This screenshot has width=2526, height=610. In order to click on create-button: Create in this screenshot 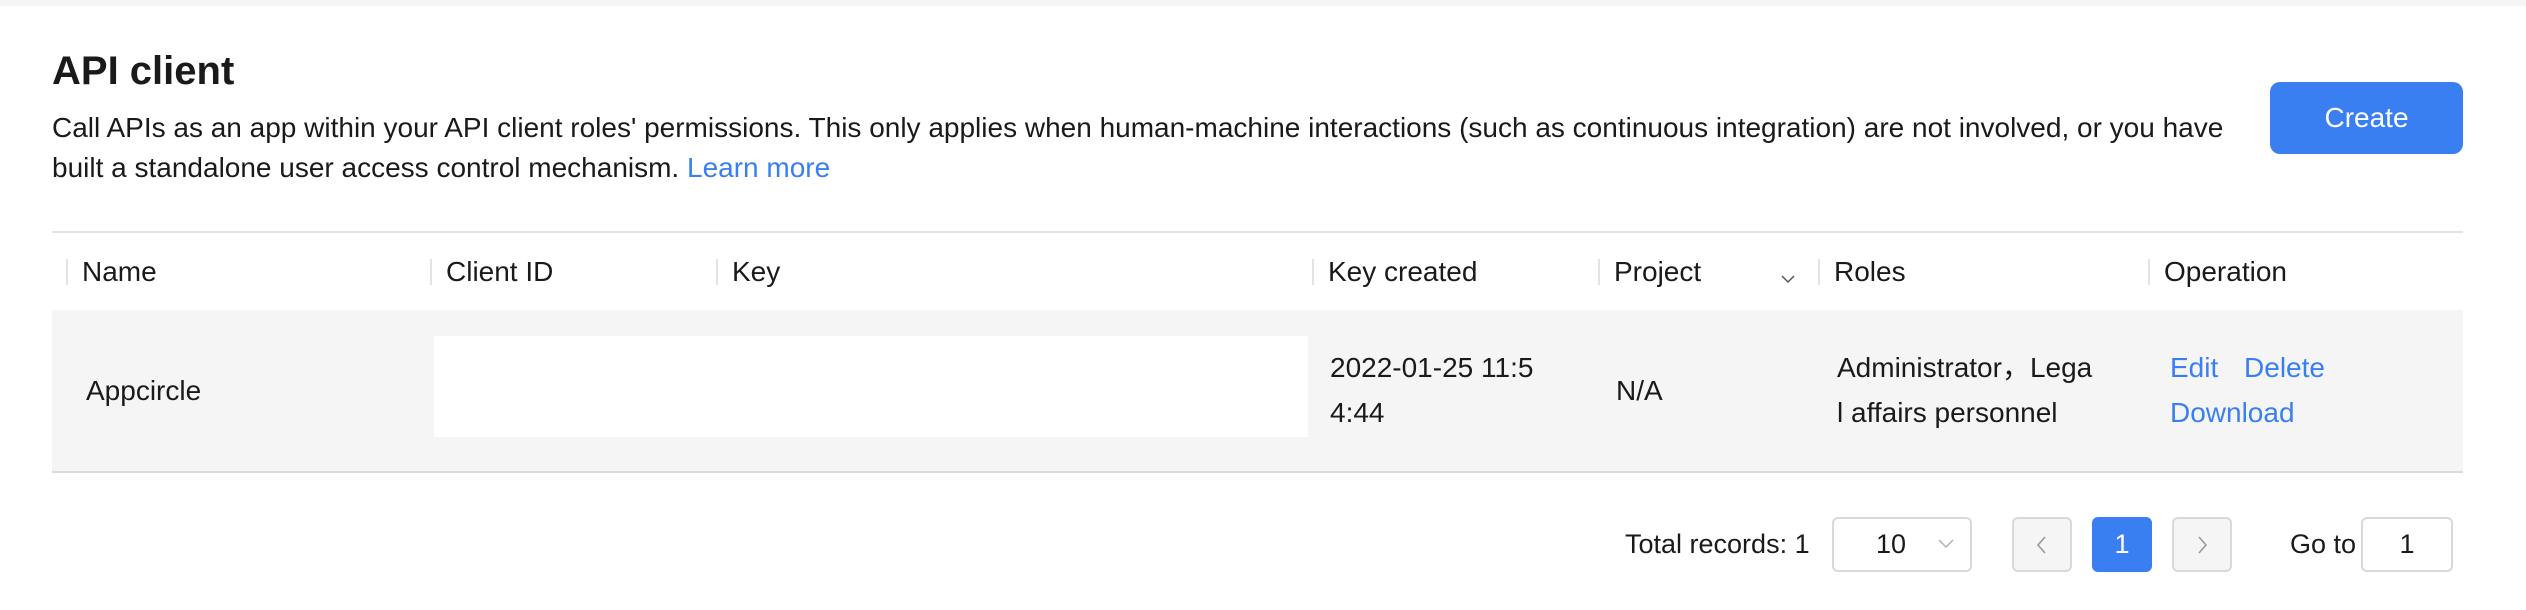, I will do `click(2366, 118)`.